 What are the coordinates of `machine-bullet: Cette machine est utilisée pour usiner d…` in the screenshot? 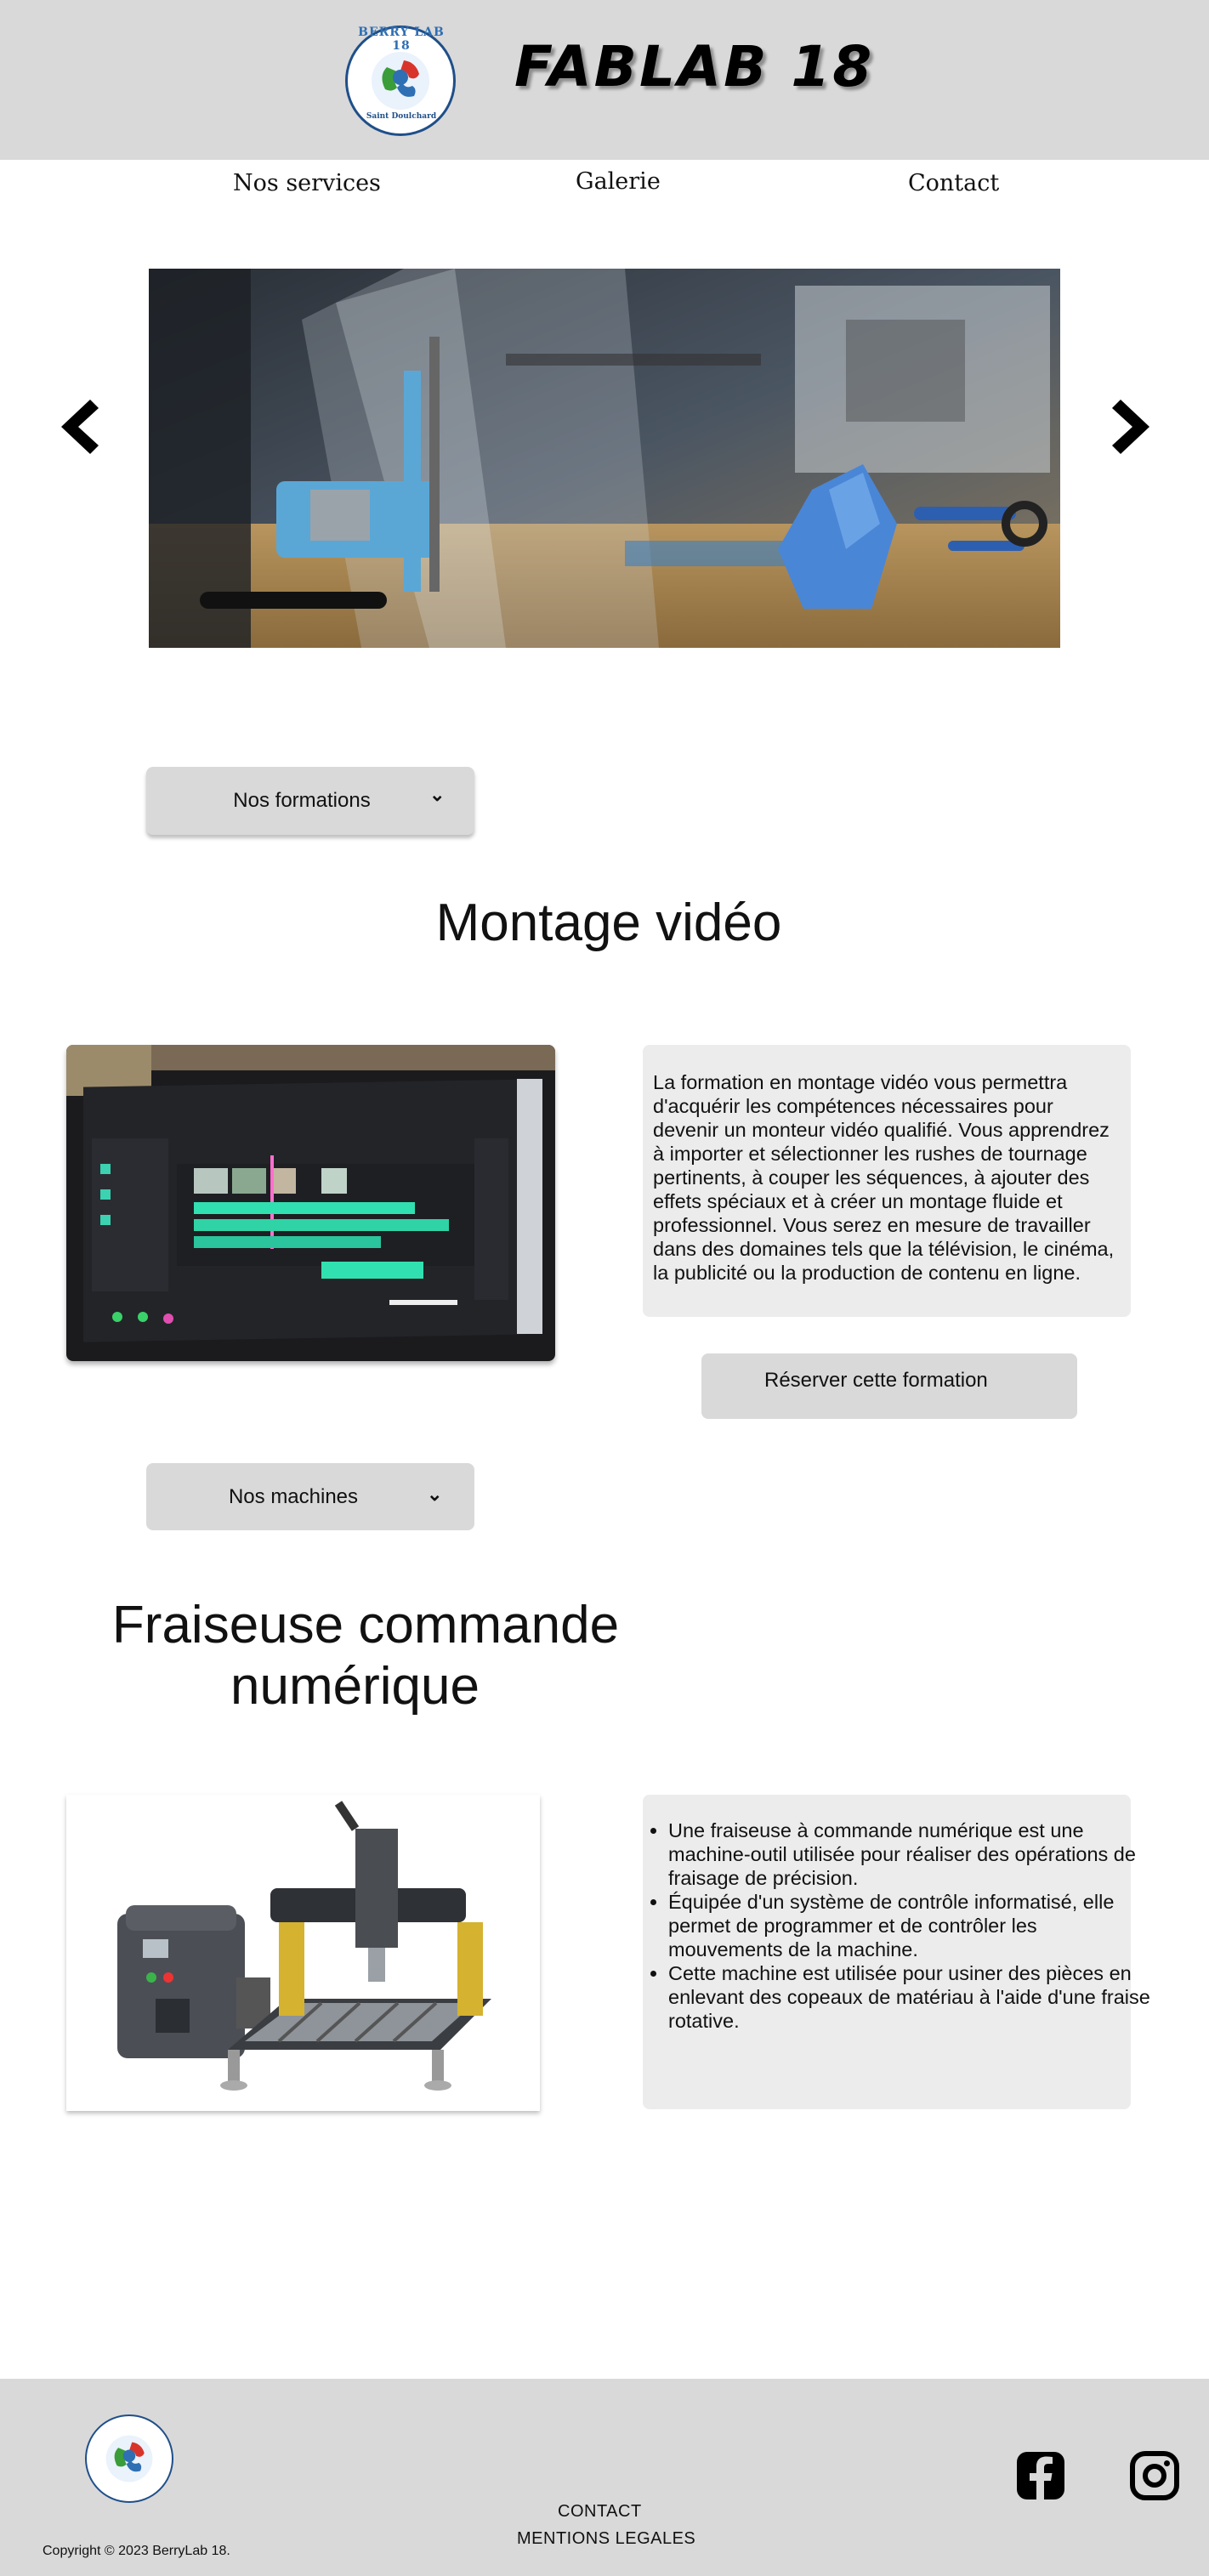 It's located at (909, 1997).